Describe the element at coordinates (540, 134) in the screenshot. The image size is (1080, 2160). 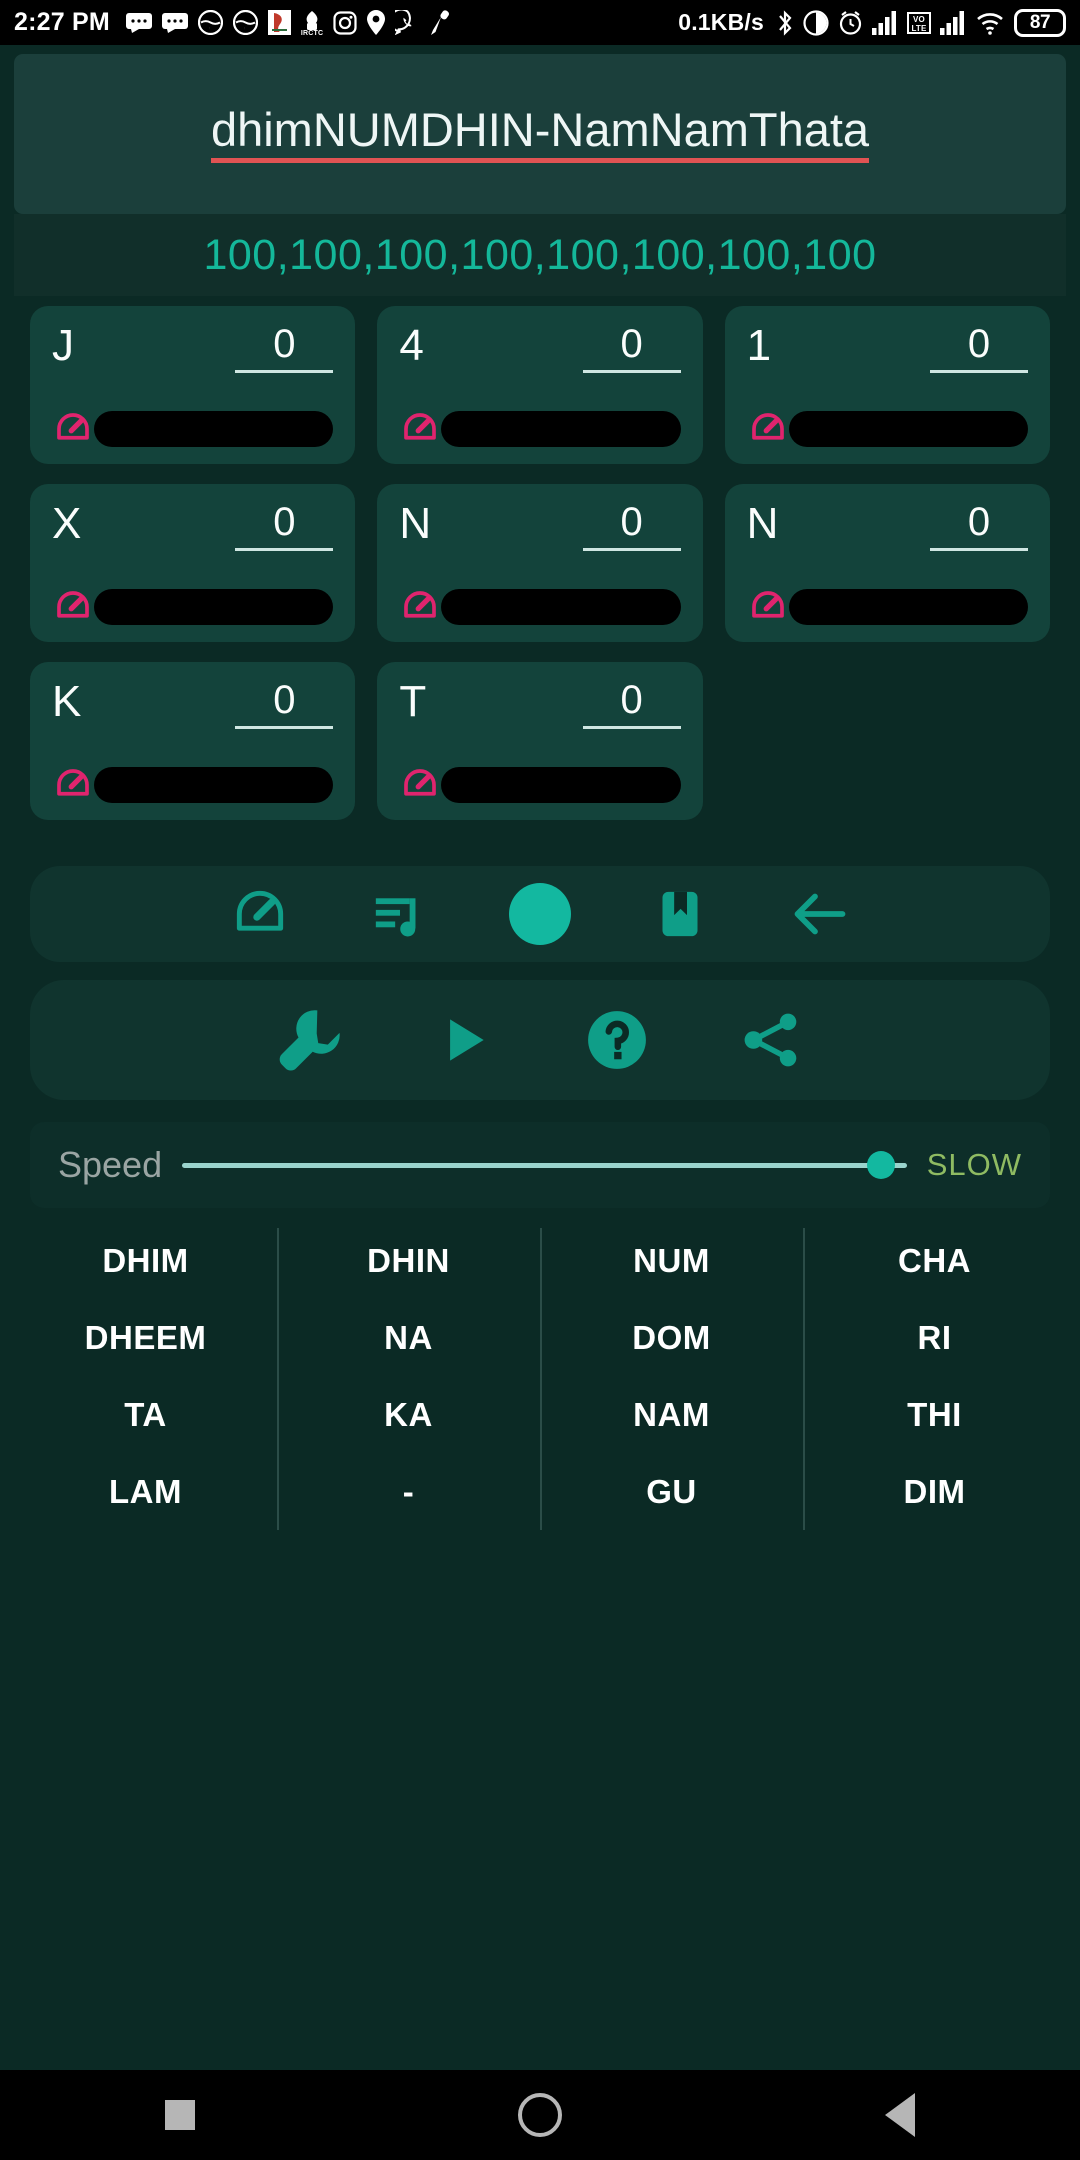
I see `page-title: dhimNUMDHIN-NamNamThata` at that location.